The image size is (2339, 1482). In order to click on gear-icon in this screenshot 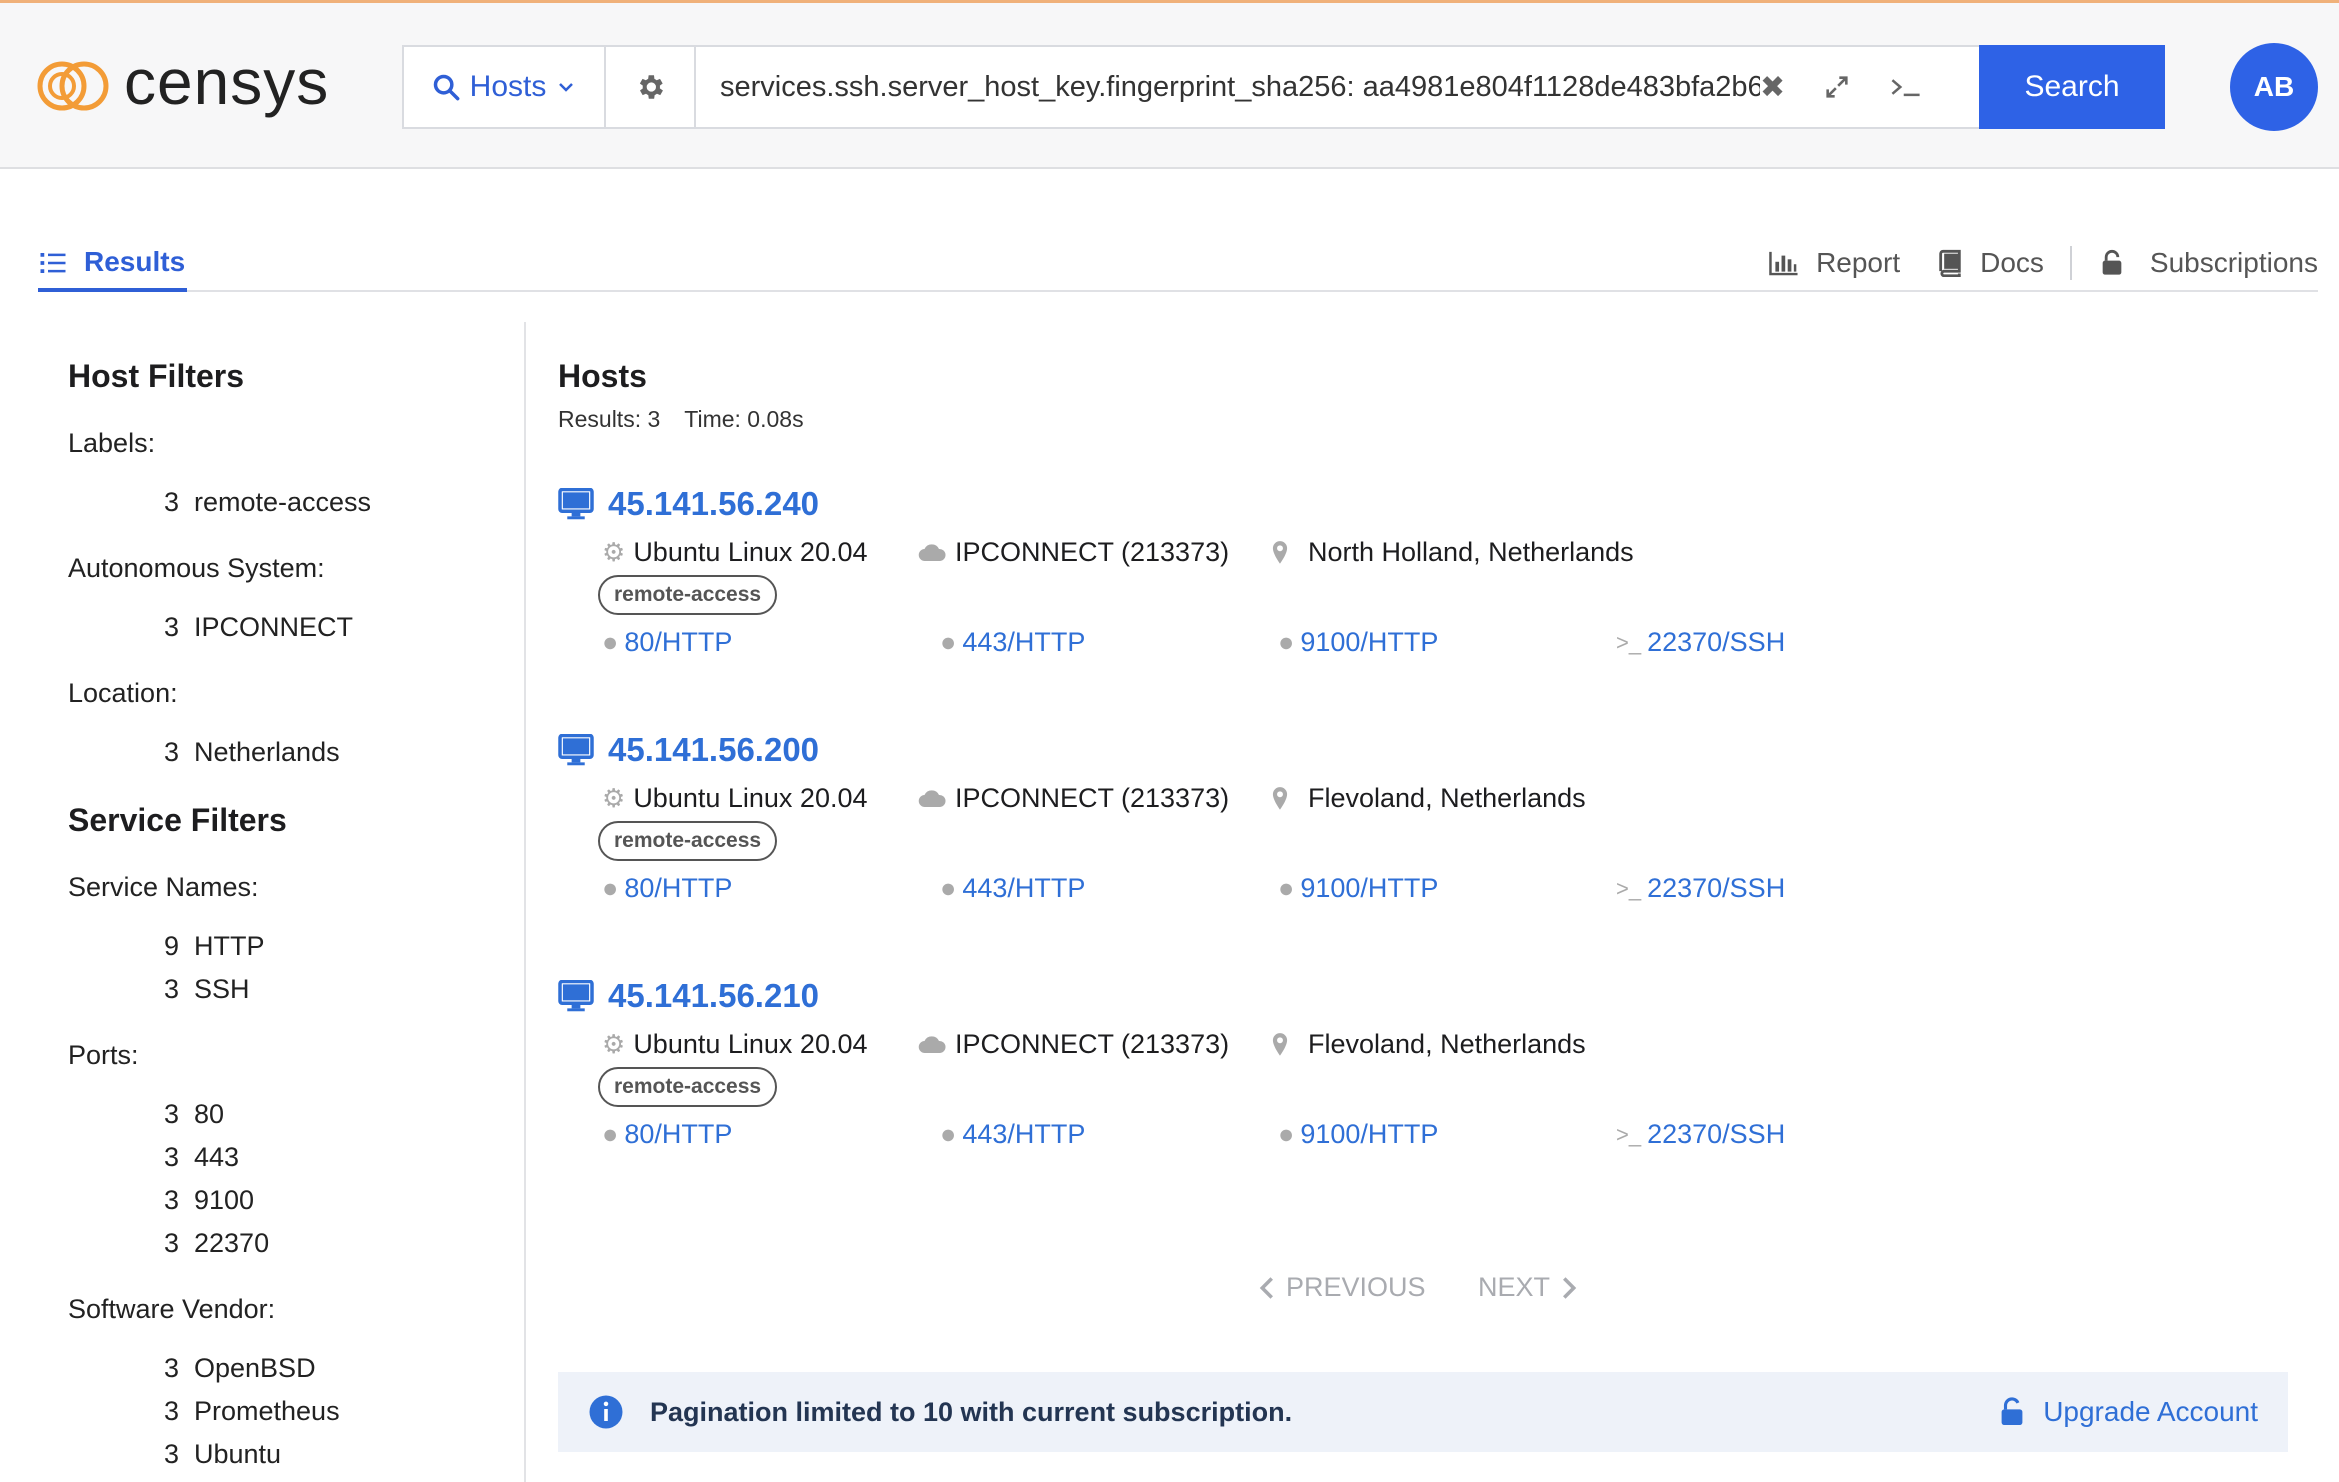, I will do `click(651, 87)`.